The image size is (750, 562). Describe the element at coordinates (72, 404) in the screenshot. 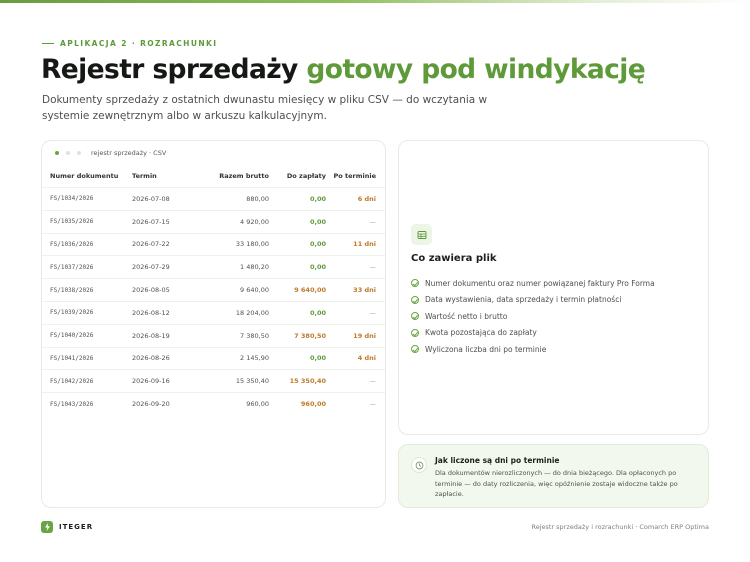

I see `cell-document-number: FS/1043/2026` at that location.